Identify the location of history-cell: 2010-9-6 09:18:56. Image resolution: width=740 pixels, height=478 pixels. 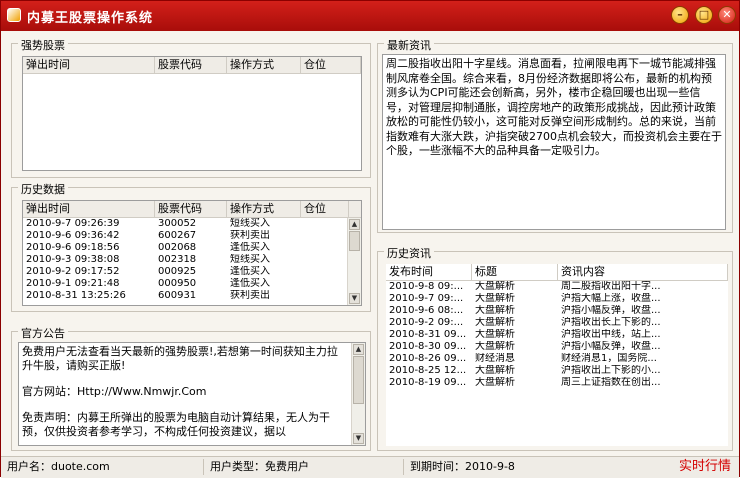
(73, 247).